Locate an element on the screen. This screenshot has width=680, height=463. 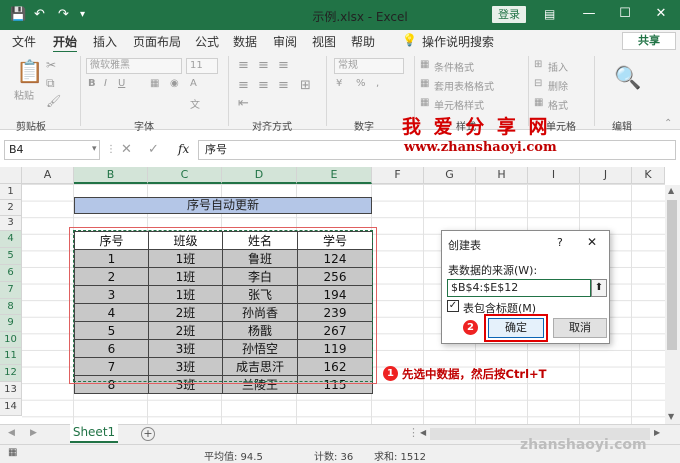
share-button: 共享 is located at coordinates (649, 41).